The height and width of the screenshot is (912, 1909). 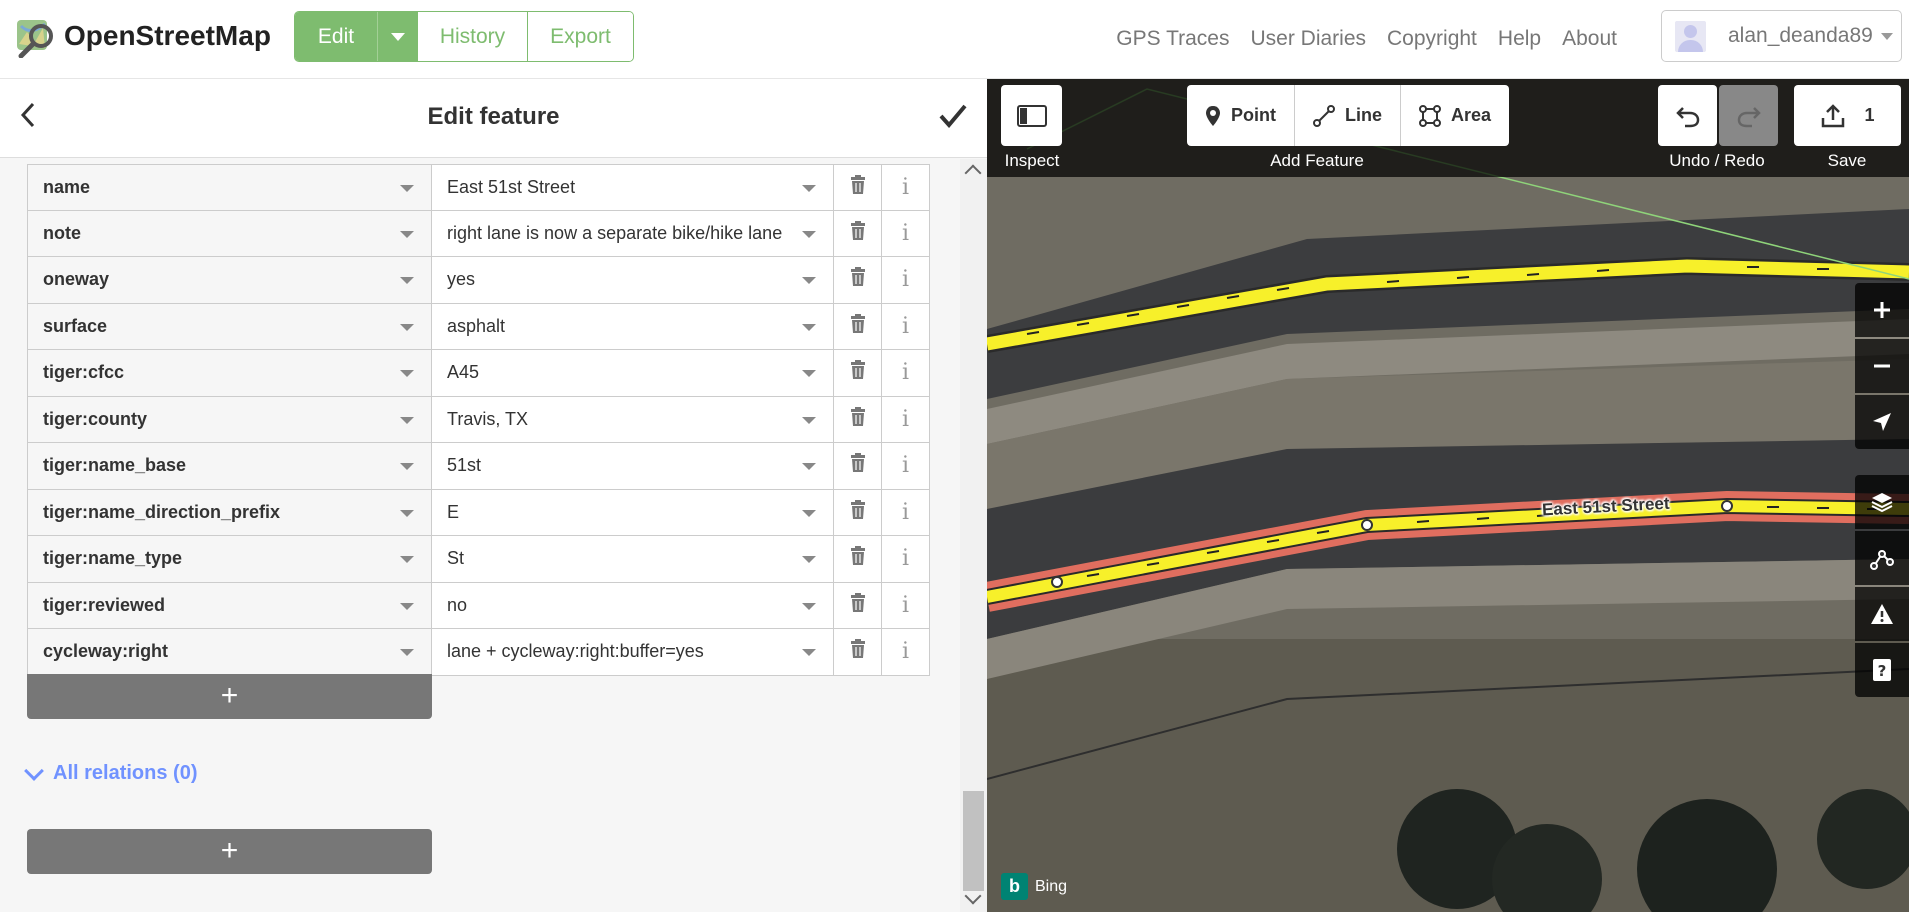 I want to click on issues-button, so click(x=1882, y=614).